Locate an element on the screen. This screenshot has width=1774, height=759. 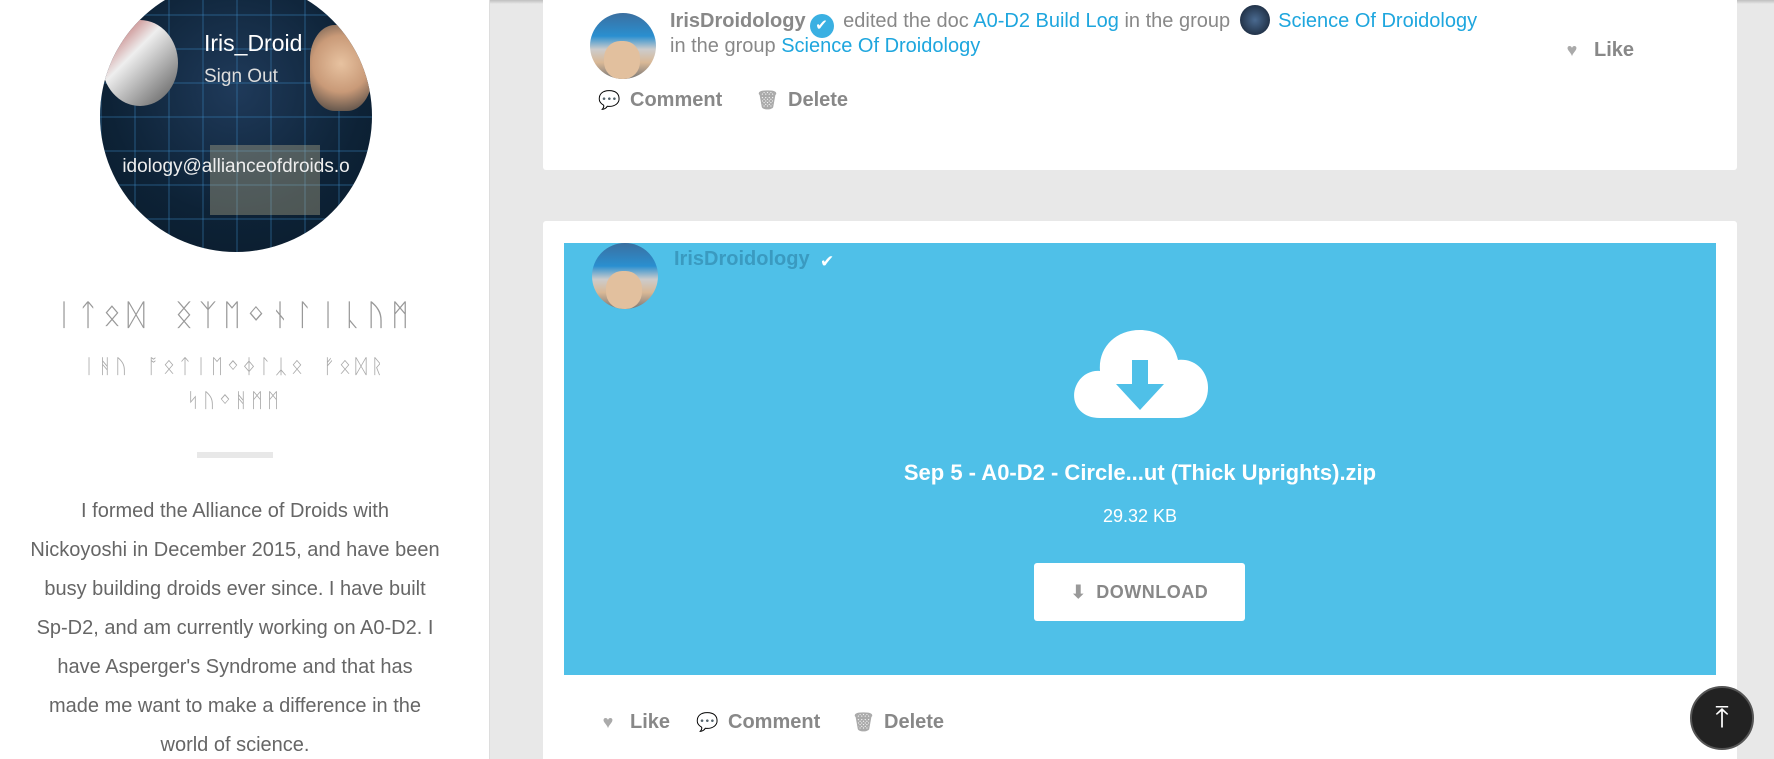
post2-like-button: ♥ Like is located at coordinates (634, 722).